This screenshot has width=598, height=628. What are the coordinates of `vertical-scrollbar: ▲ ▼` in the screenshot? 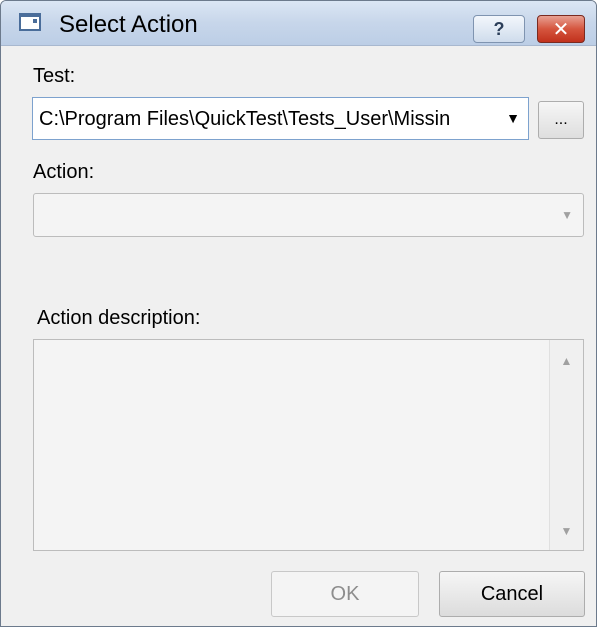 It's located at (566, 445).